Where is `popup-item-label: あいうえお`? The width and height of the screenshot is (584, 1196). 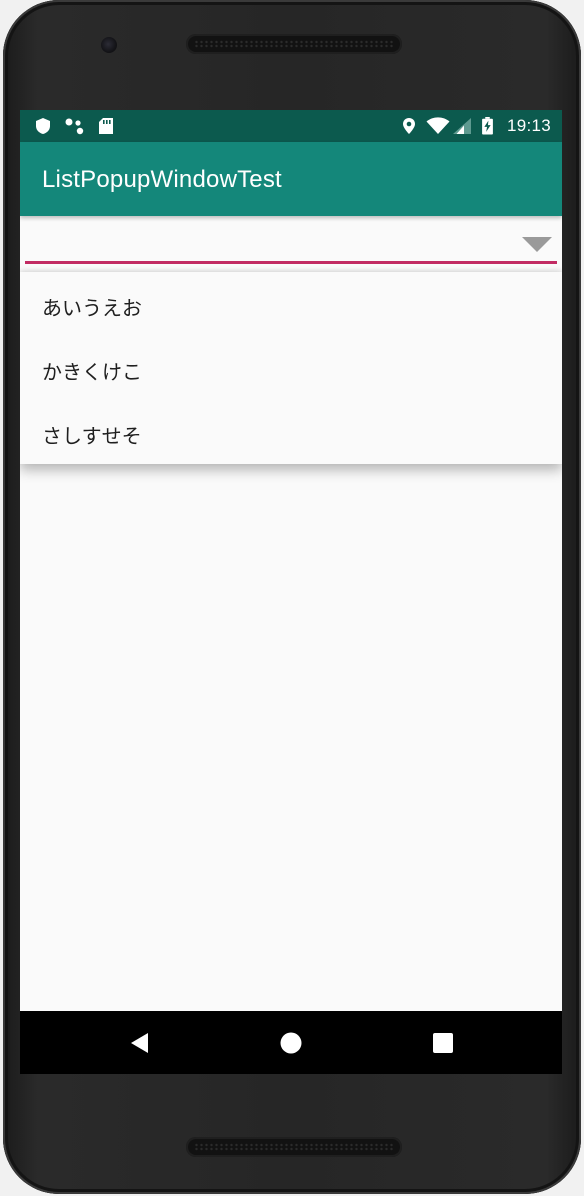
popup-item-label: あいうえお is located at coordinates (92, 308).